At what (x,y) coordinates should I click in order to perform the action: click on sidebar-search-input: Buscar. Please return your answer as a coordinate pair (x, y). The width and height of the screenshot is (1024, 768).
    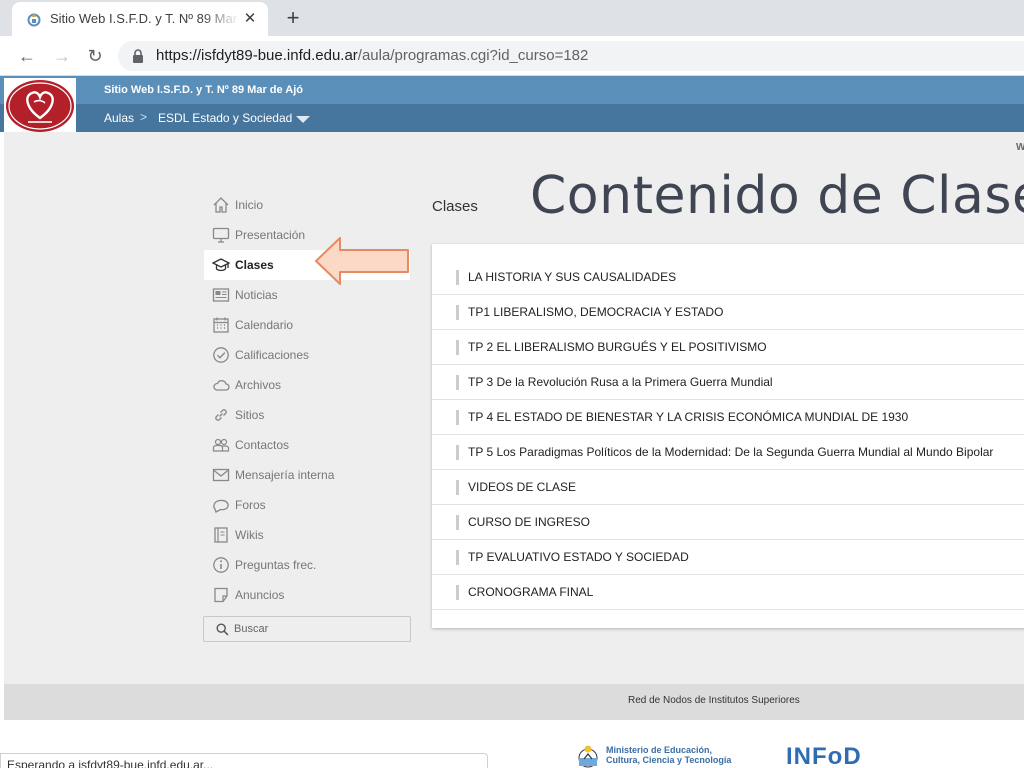
    Looking at the image, I should click on (307, 629).